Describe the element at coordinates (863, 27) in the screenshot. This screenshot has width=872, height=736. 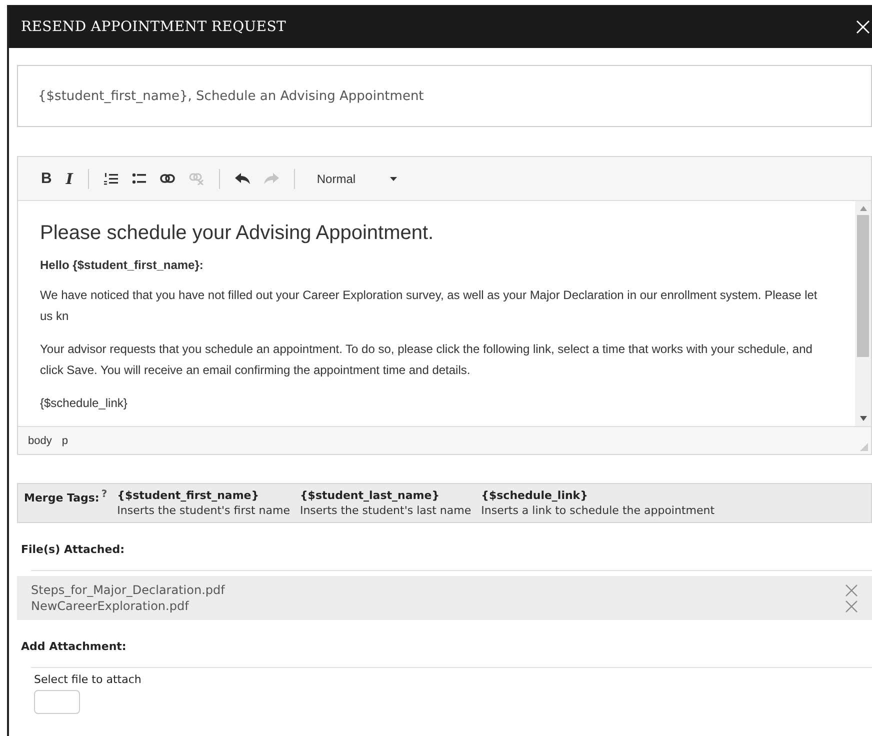
I see `close-icon` at that location.